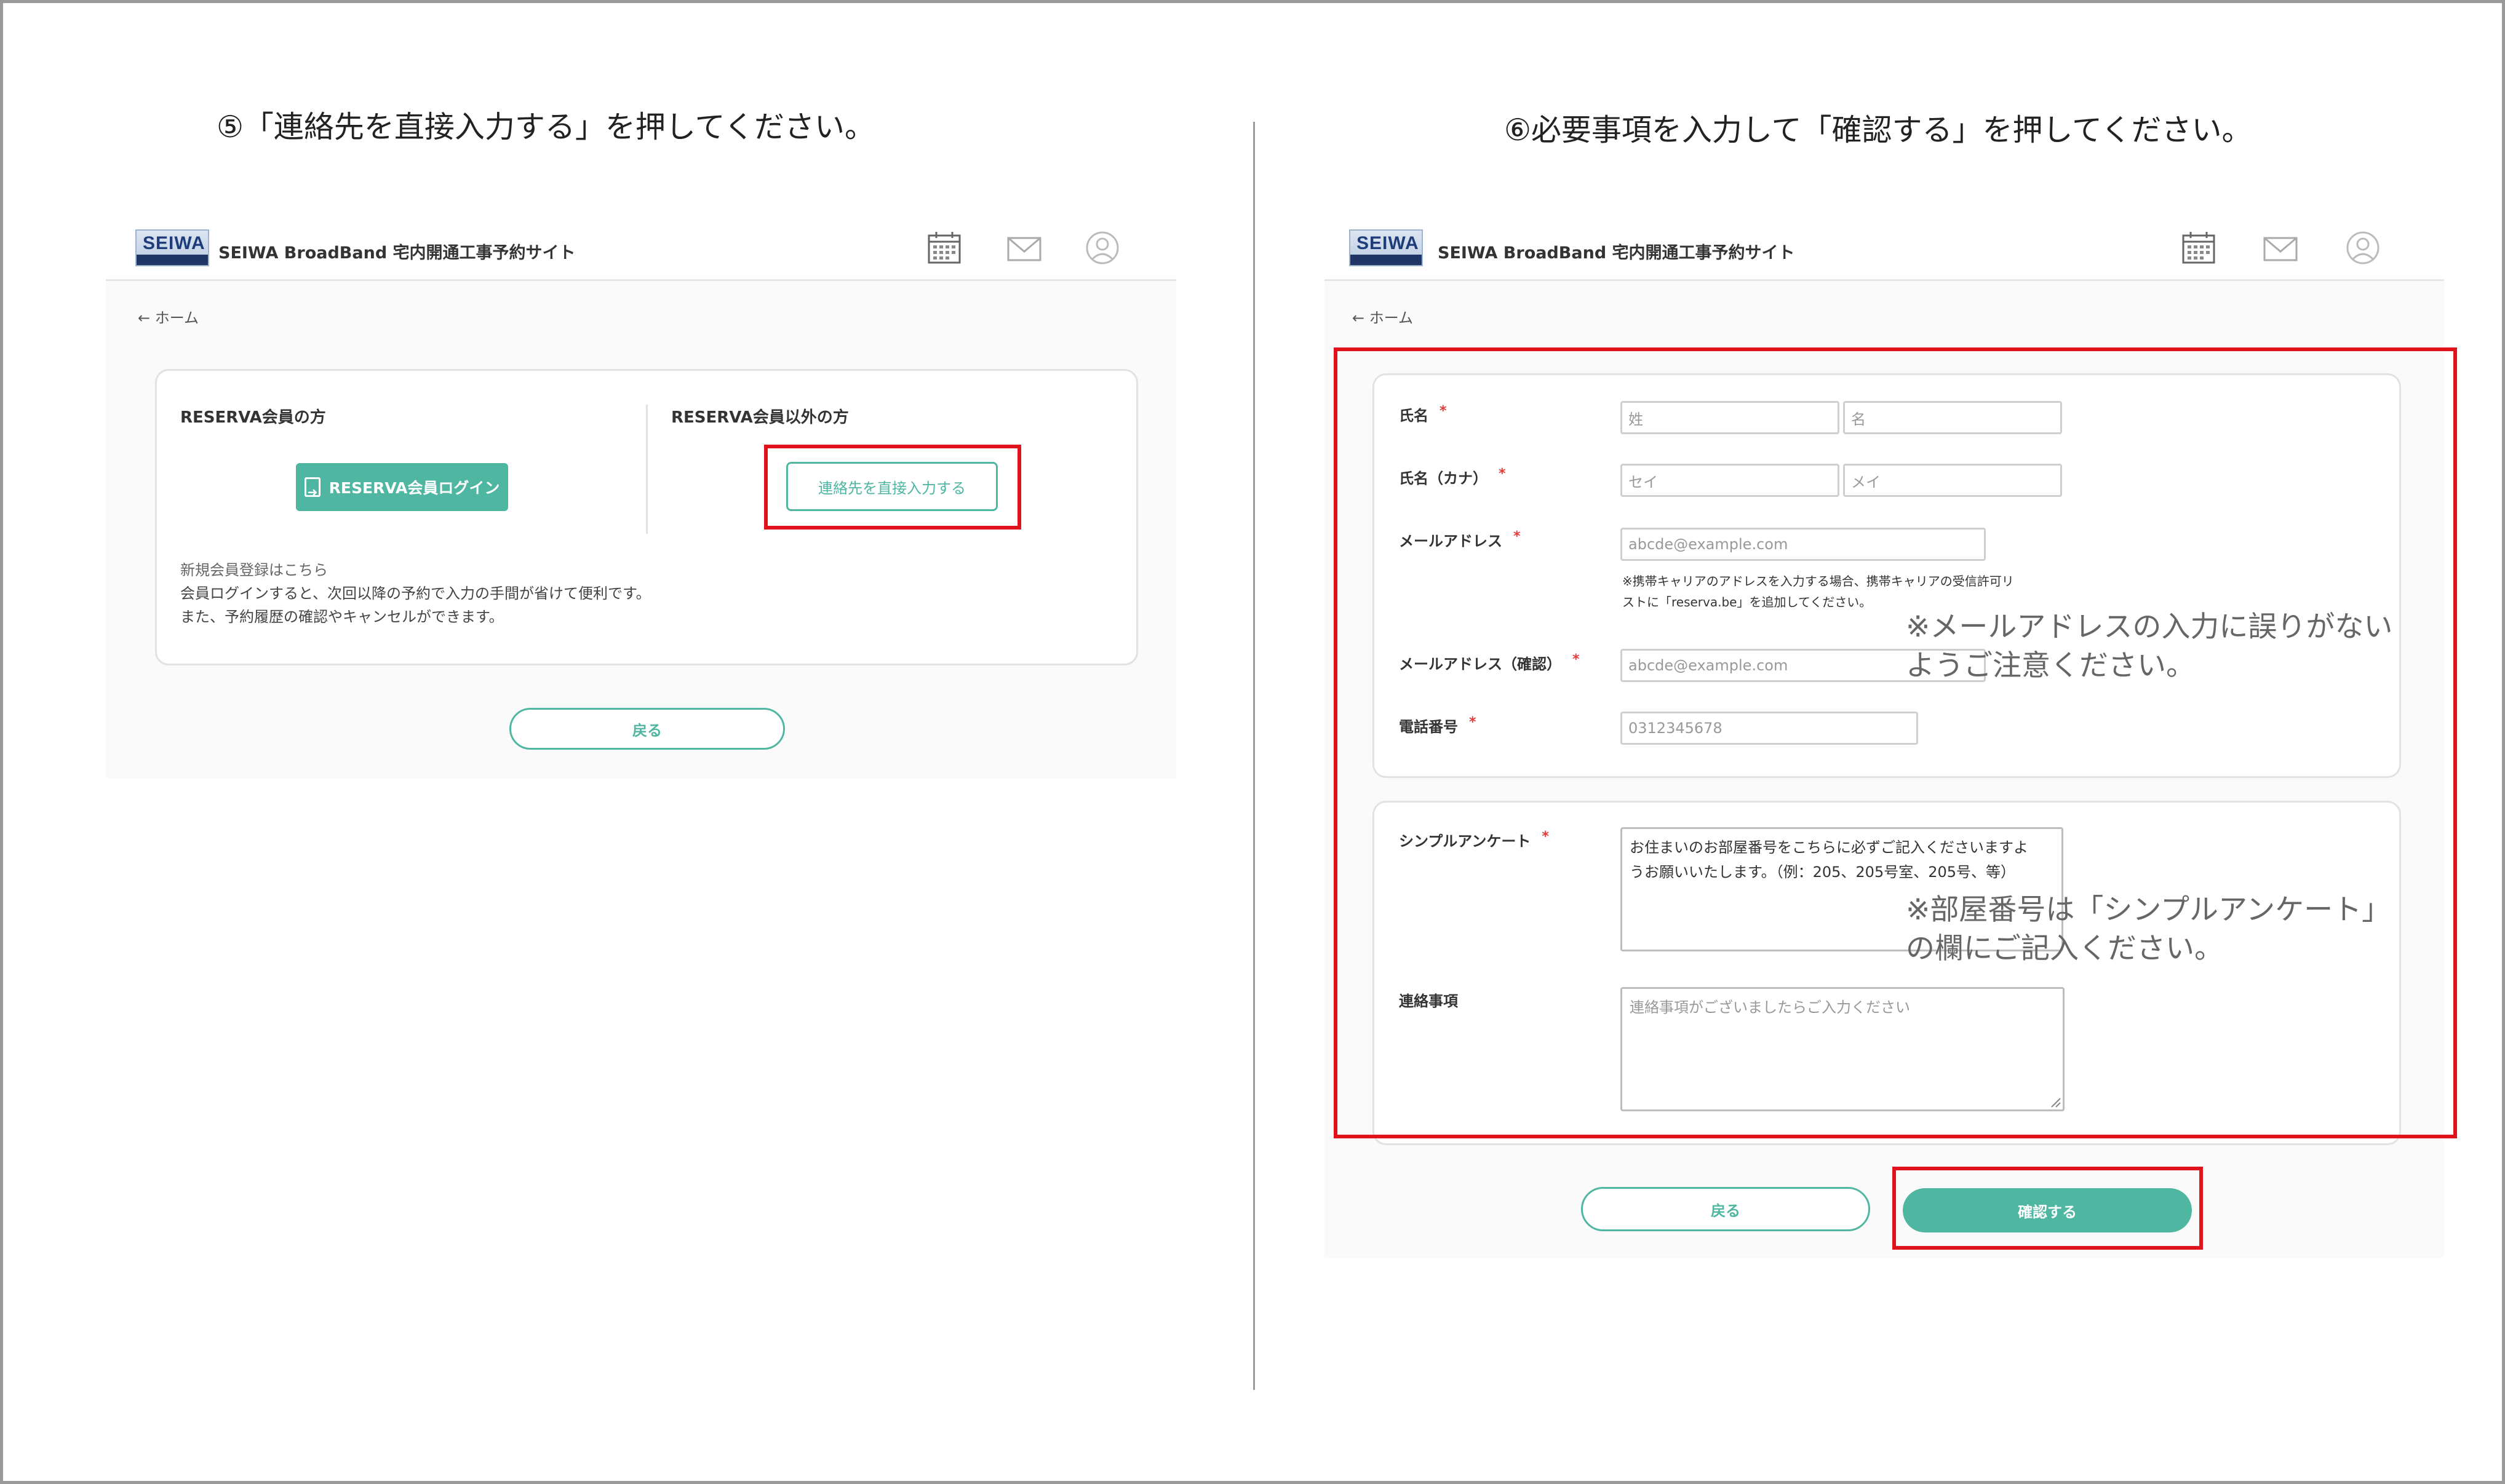 The height and width of the screenshot is (1484, 2505). I want to click on member-benefit-note-2: また、予約履歴の確認やキャンセルができます。, so click(342, 616).